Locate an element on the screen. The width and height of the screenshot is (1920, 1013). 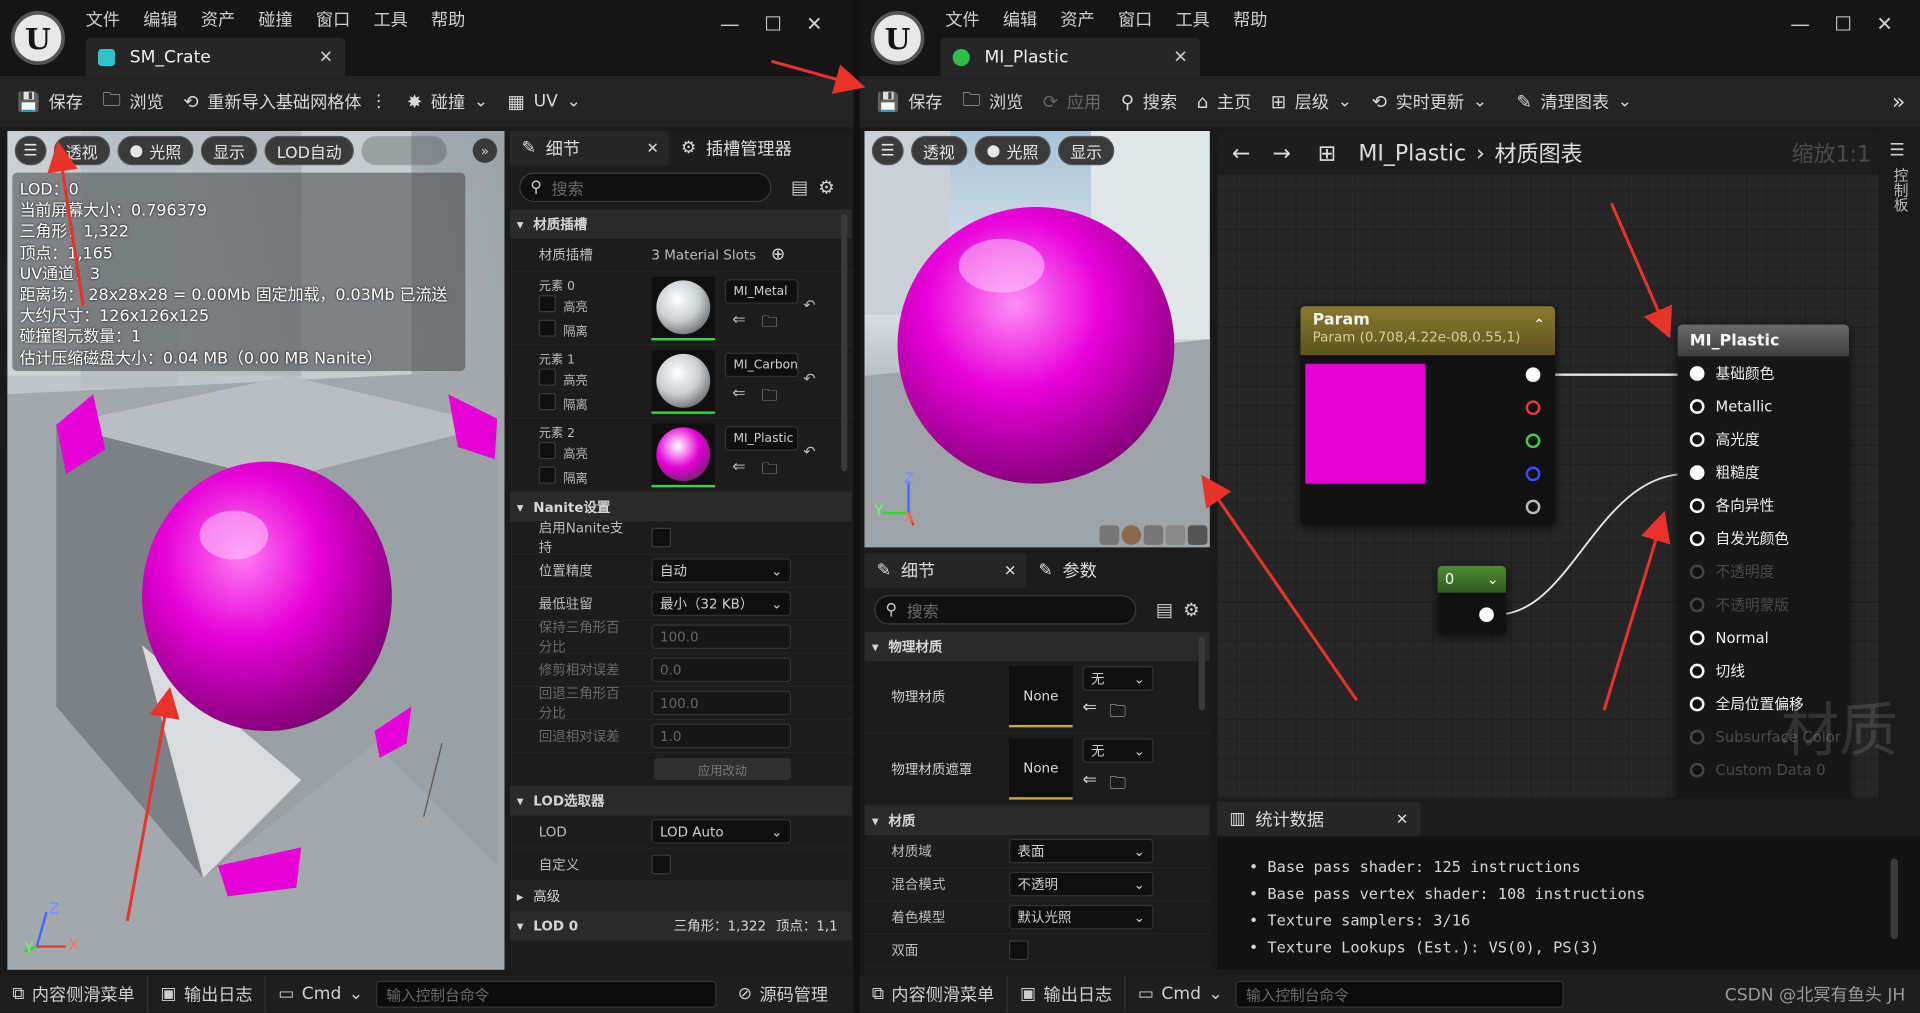
material-property-dropdown: 表面 ⌄ is located at coordinates (1081, 851).